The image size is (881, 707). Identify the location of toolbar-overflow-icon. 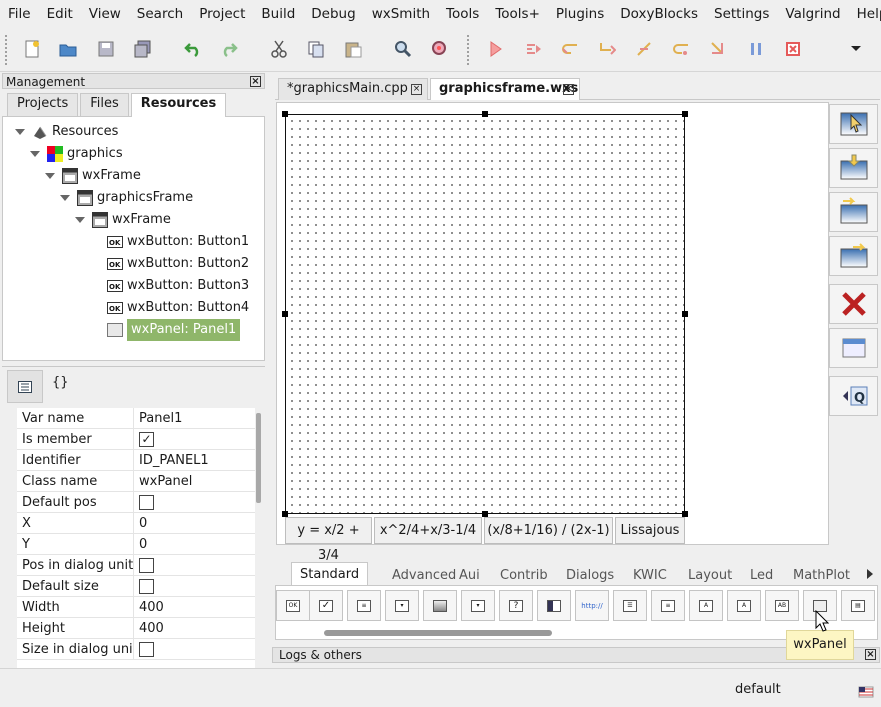
(856, 49).